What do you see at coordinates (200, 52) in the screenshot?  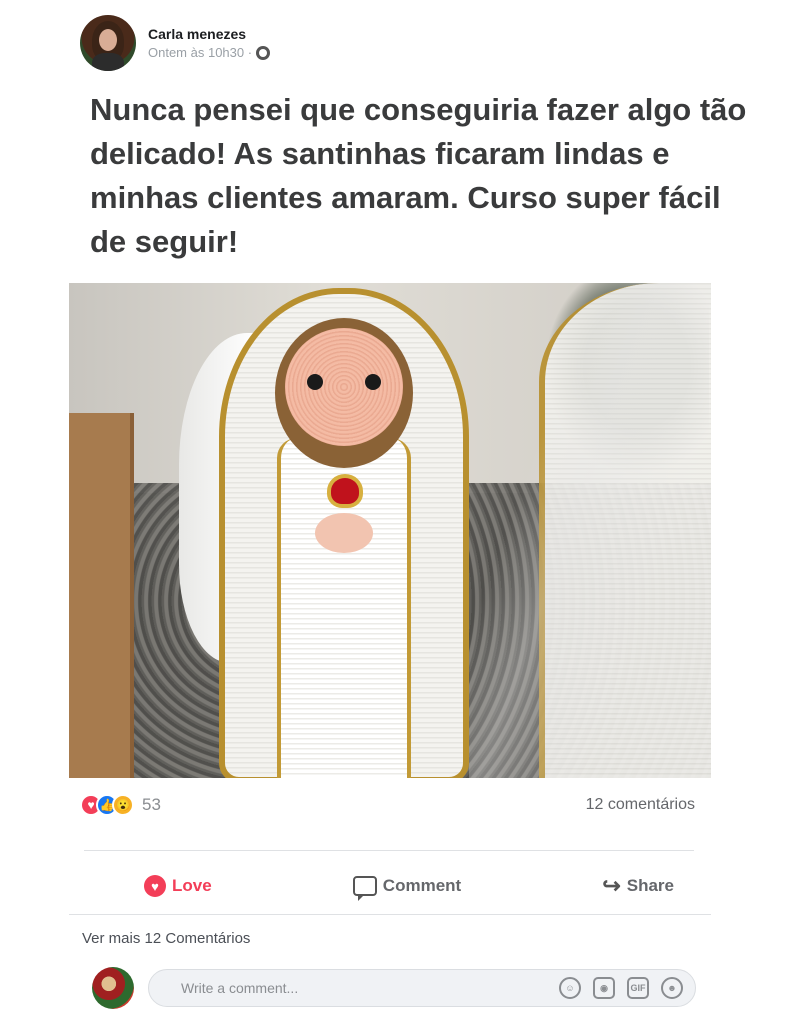 I see `timestamp-text: Ontem às 10h30 ·` at bounding box center [200, 52].